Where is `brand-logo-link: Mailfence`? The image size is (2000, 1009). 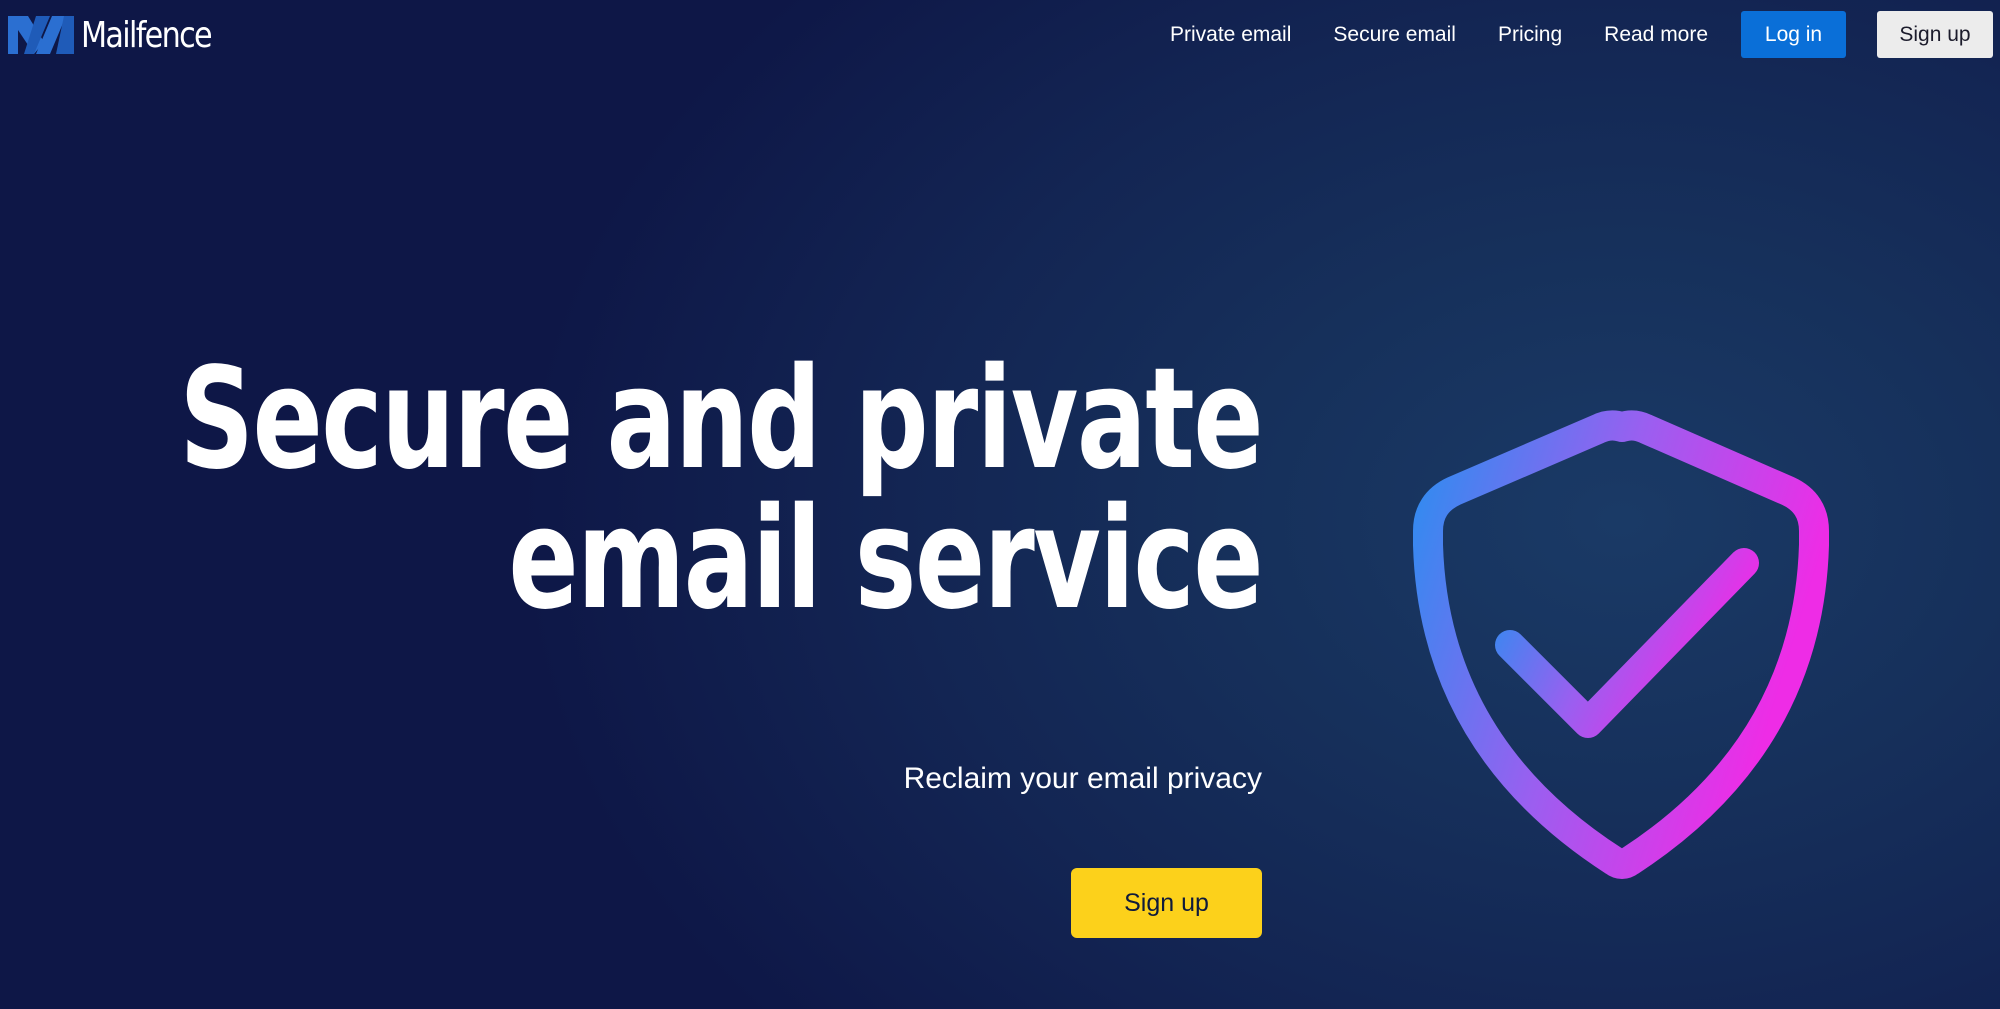
brand-logo-link: Mailfence is located at coordinates (121, 35).